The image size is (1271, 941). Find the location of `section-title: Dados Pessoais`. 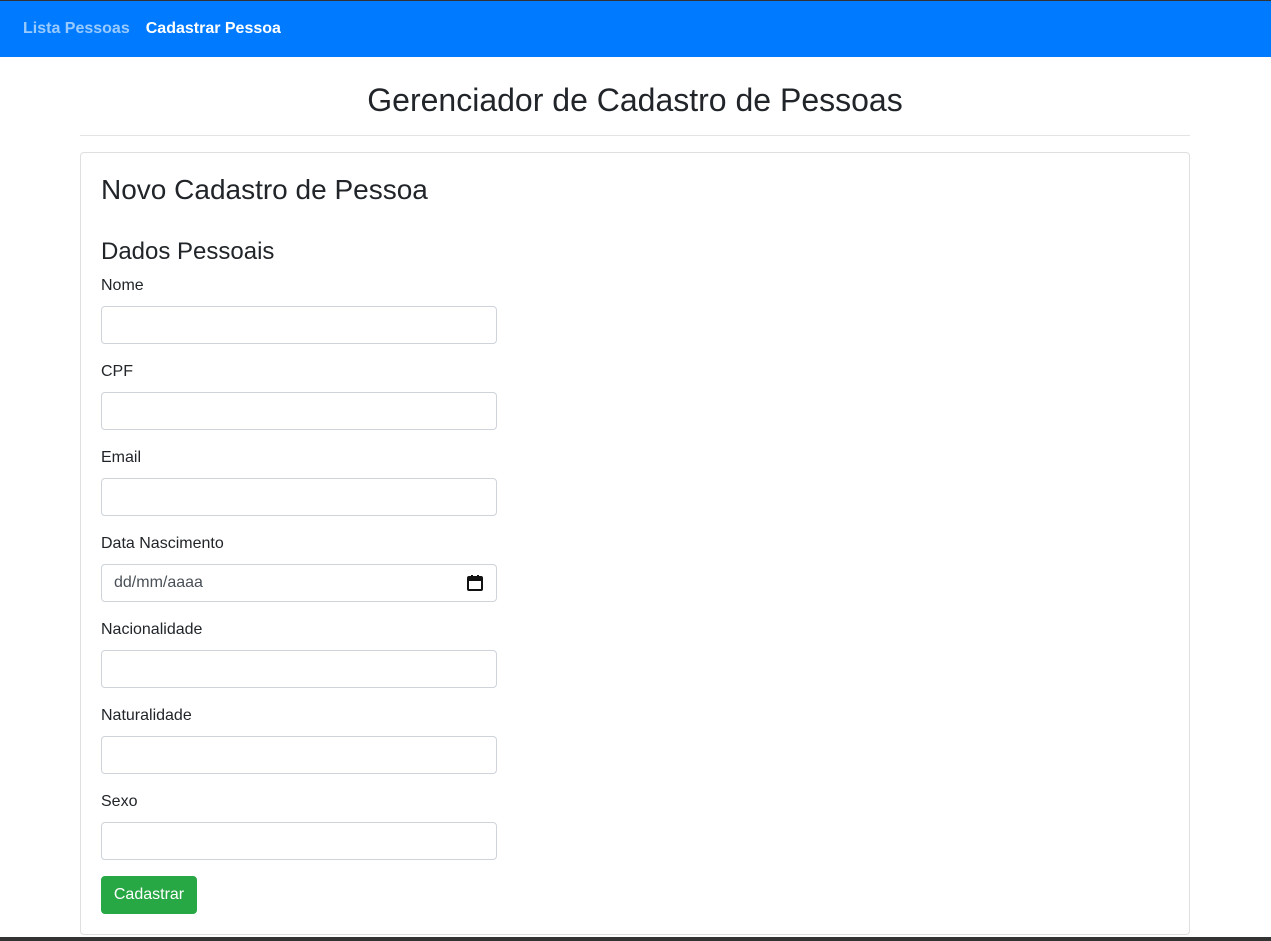

section-title: Dados Pessoais is located at coordinates (188, 251).